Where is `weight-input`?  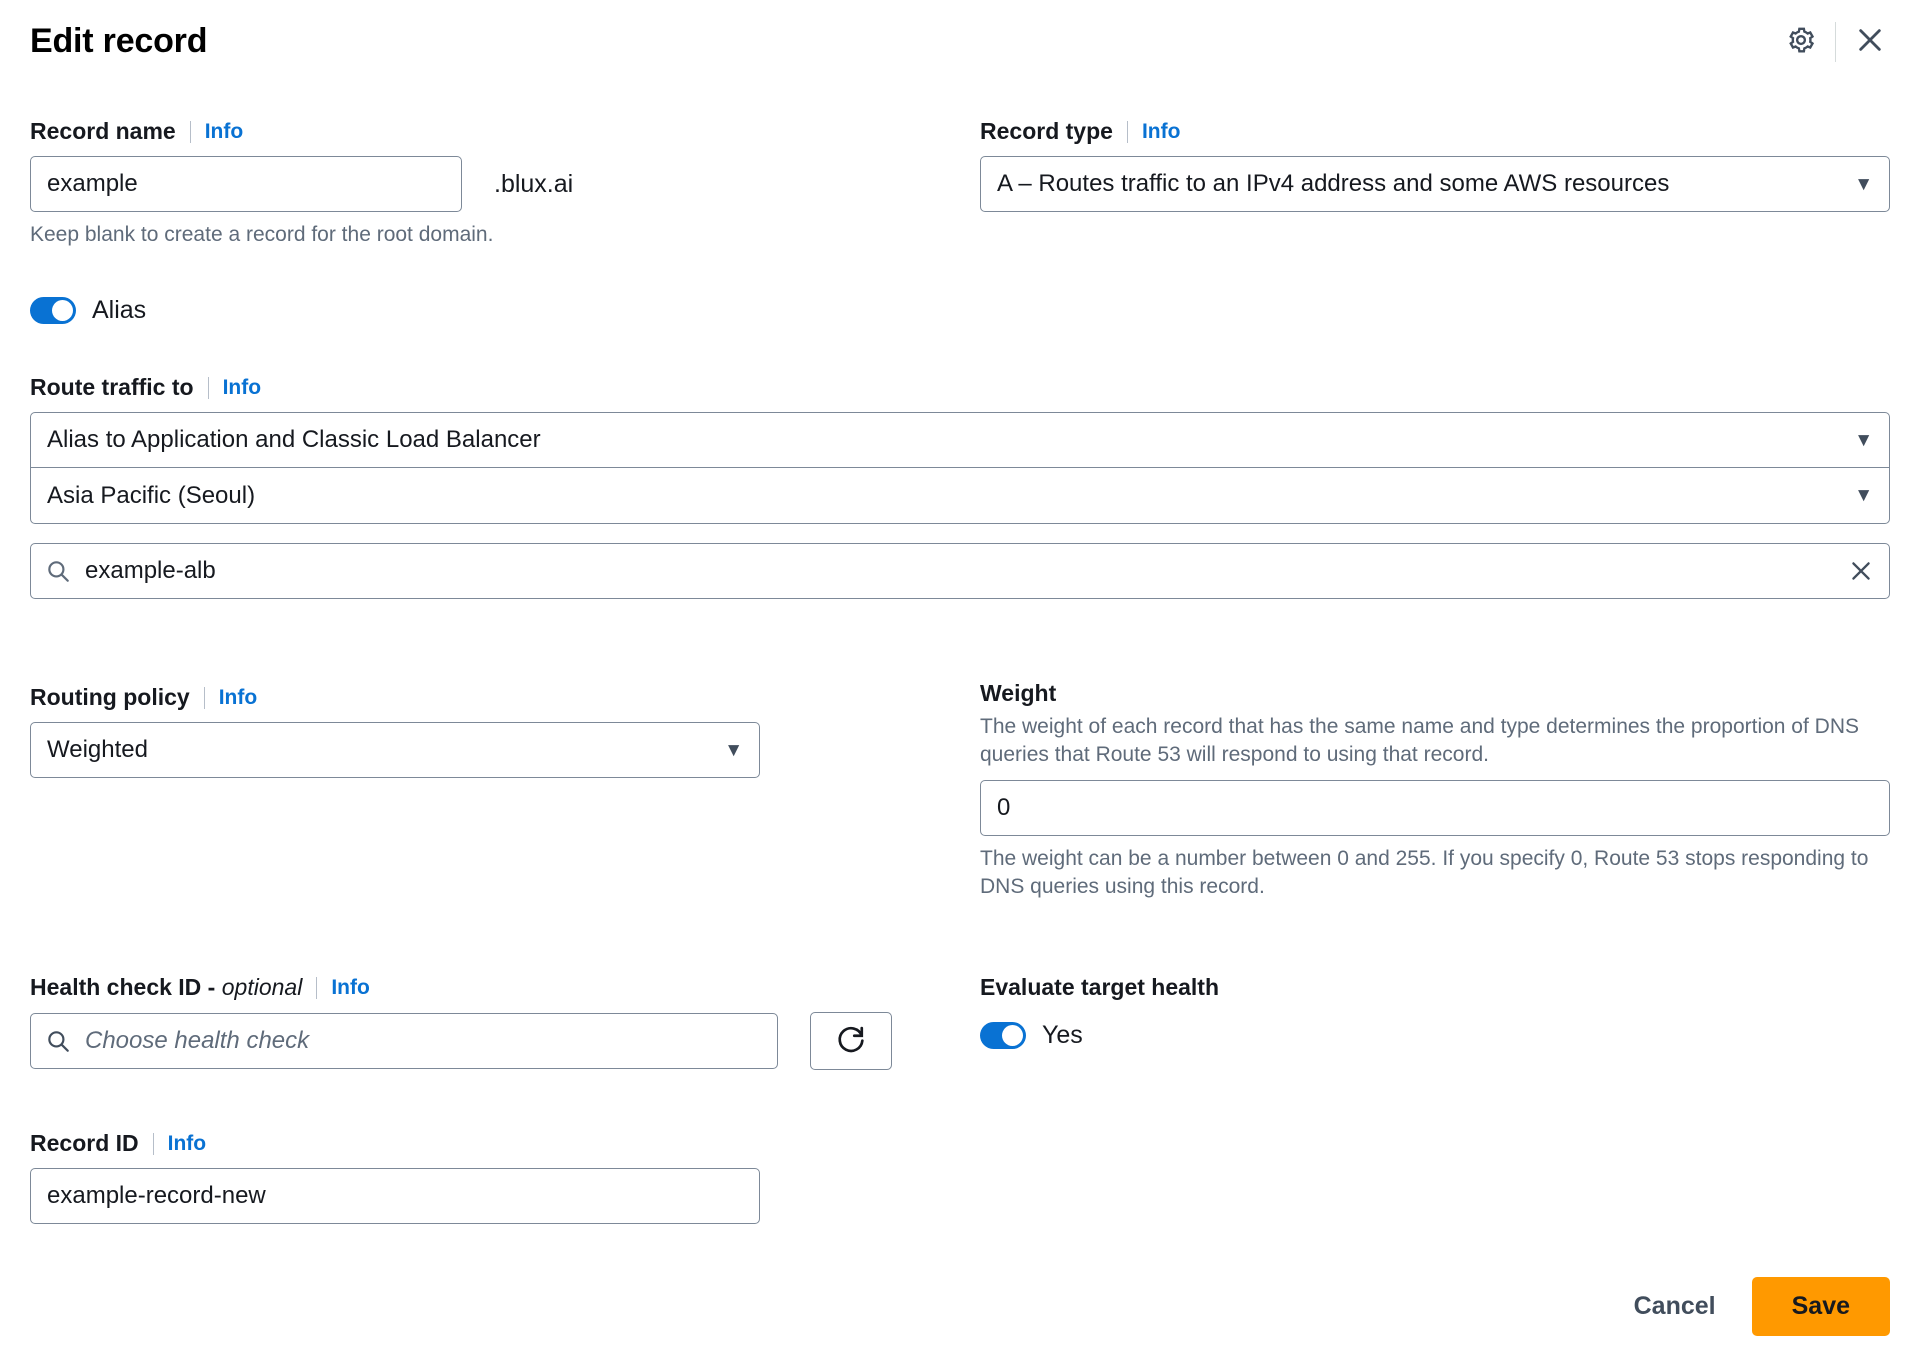 weight-input is located at coordinates (1435, 808).